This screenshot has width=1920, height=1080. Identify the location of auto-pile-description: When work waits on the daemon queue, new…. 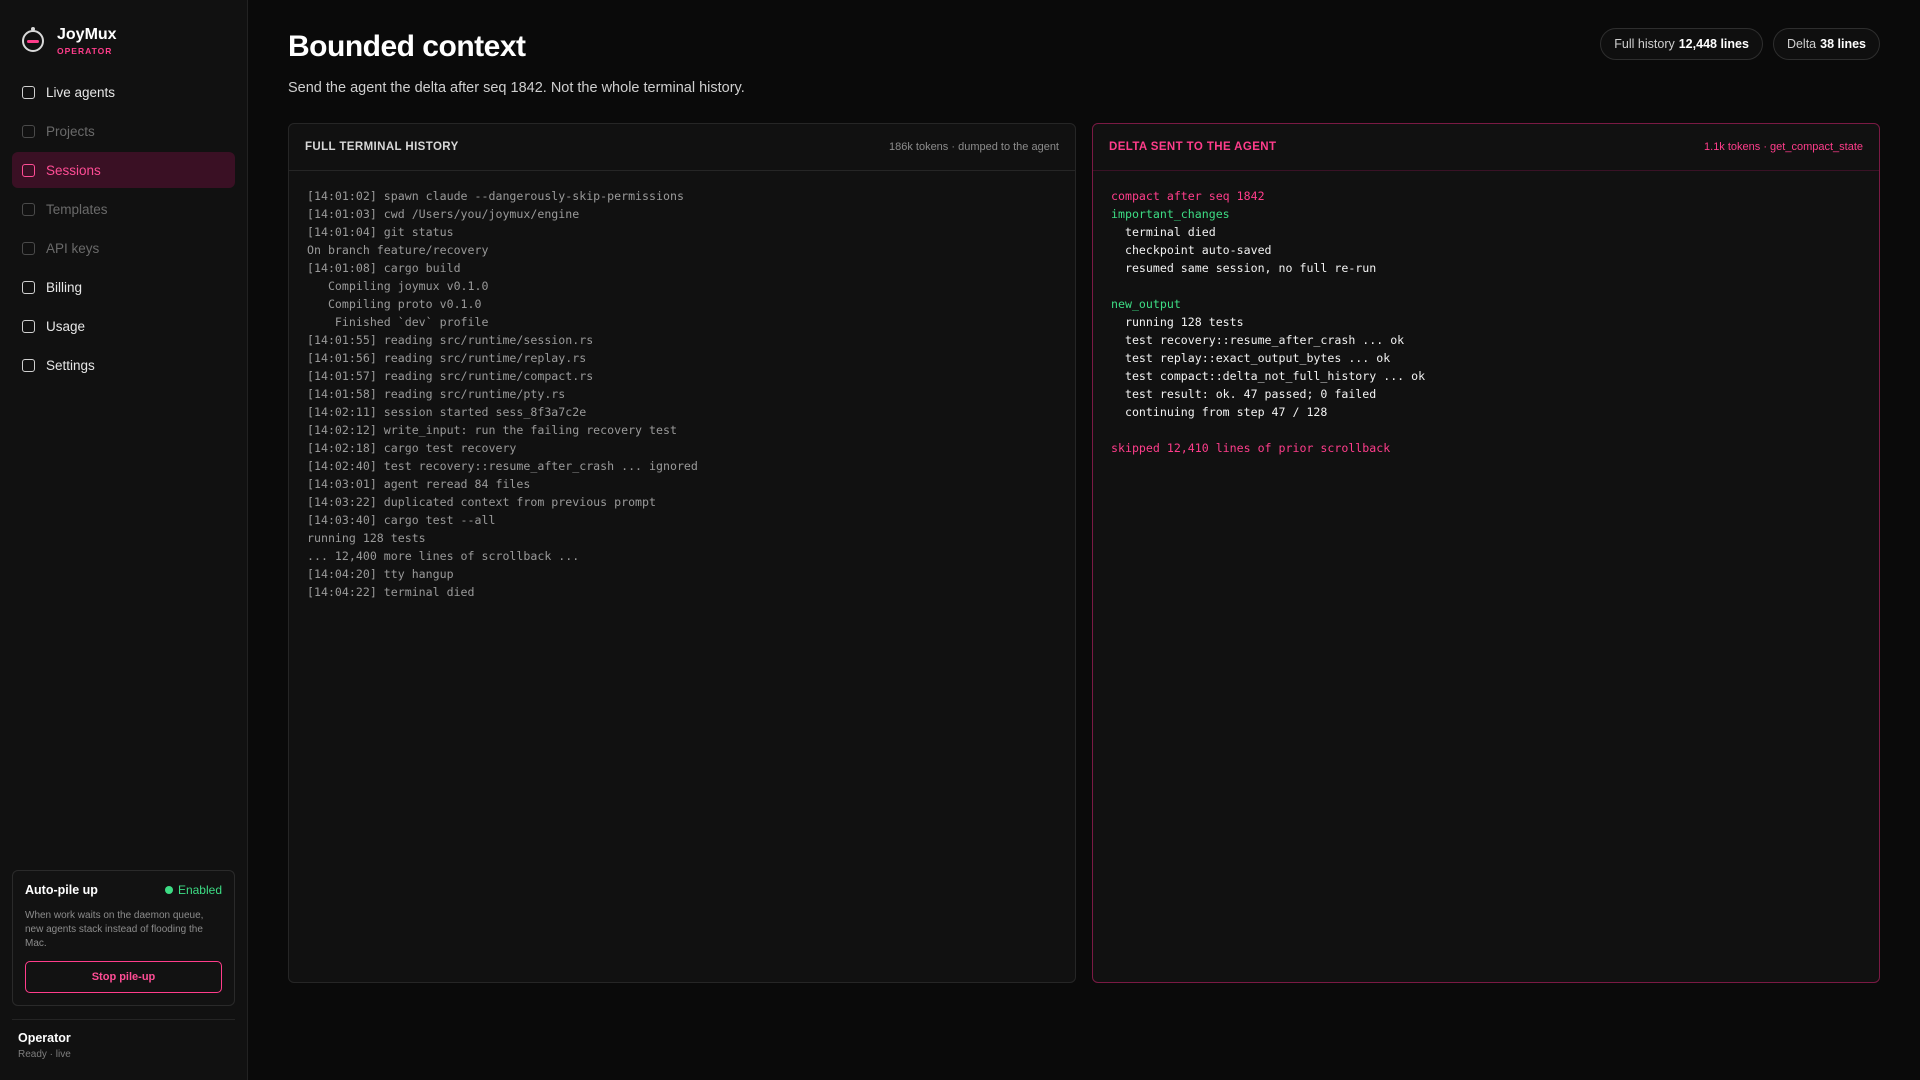
(114, 929).